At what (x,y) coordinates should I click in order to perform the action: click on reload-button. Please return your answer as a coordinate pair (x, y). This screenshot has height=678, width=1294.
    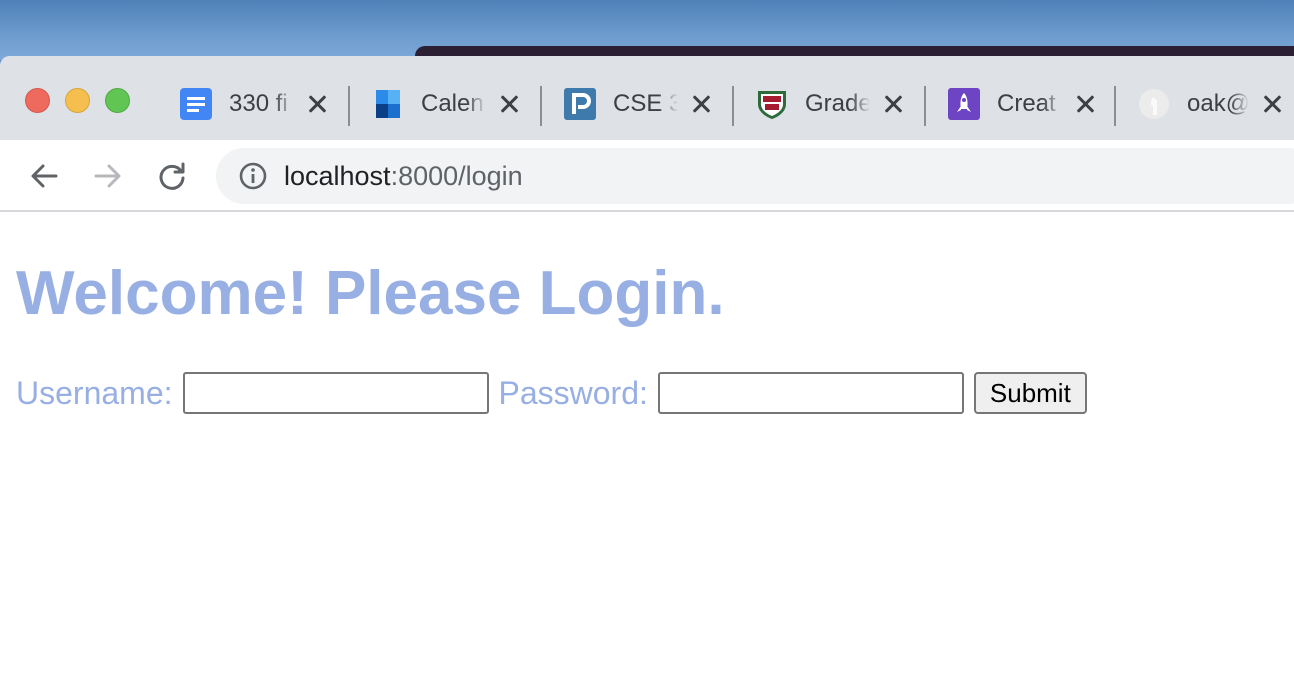
    Looking at the image, I should click on (172, 176).